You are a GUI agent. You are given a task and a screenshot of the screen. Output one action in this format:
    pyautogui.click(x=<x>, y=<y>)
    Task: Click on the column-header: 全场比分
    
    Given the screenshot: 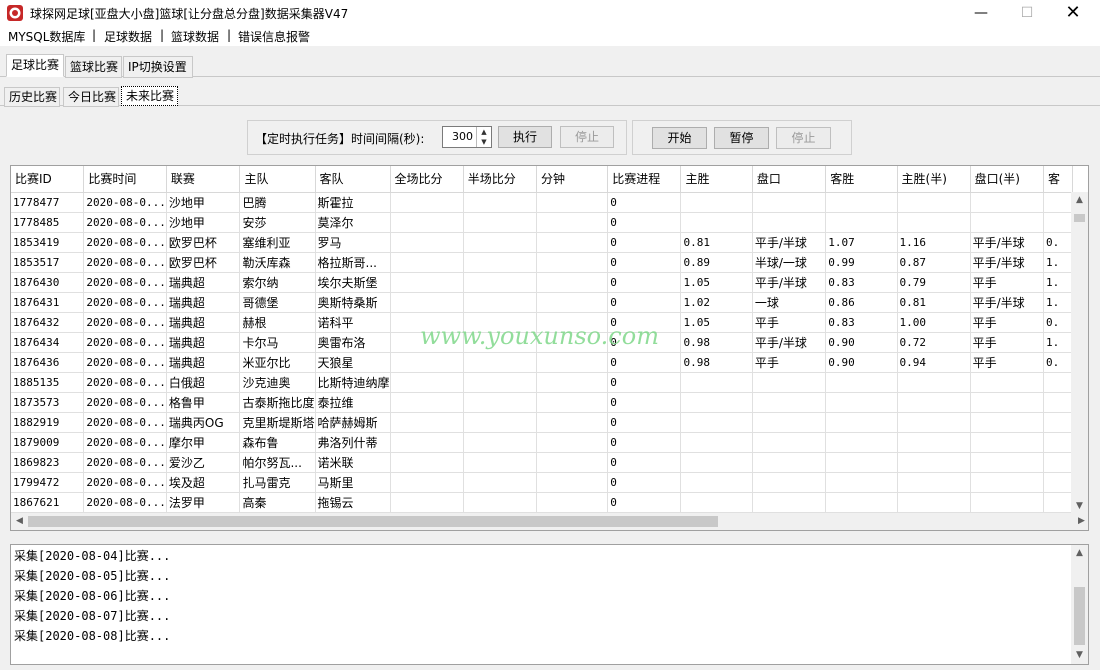 What is the action you would take?
    pyautogui.click(x=427, y=179)
    